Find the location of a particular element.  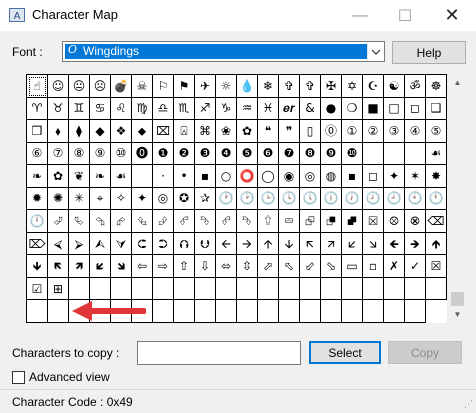

char-cell: ② is located at coordinates (373, 131).